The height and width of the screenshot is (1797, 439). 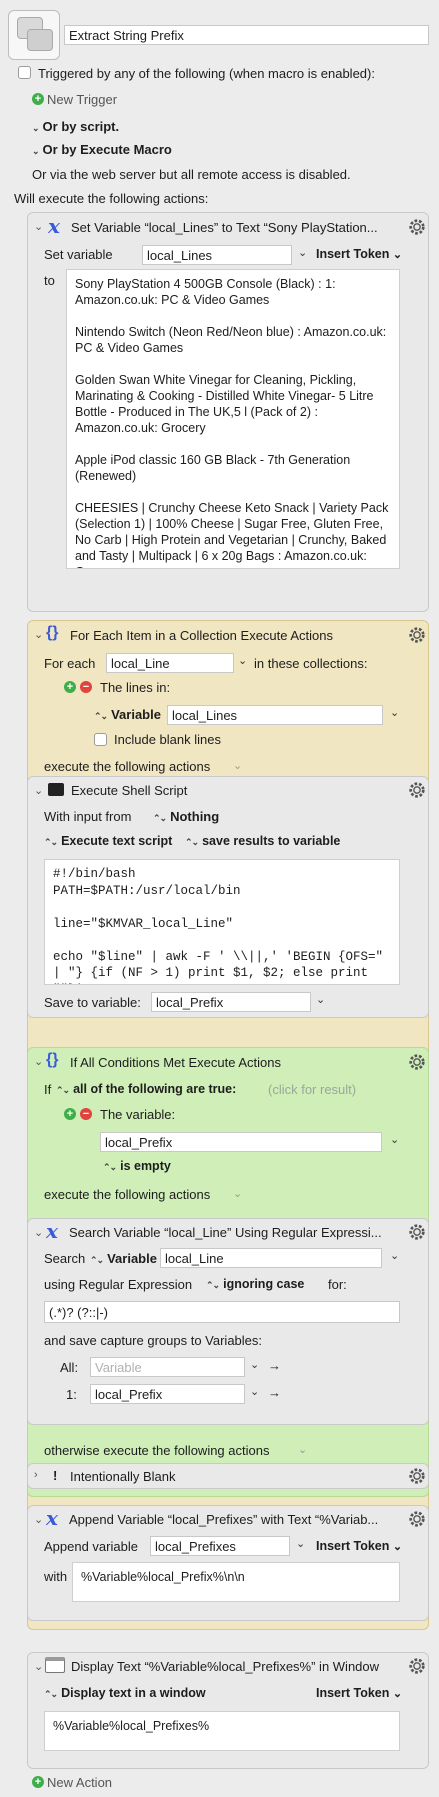 What do you see at coordinates (135, 687) in the screenshot?
I see `lines-in-label: The lines in:` at bounding box center [135, 687].